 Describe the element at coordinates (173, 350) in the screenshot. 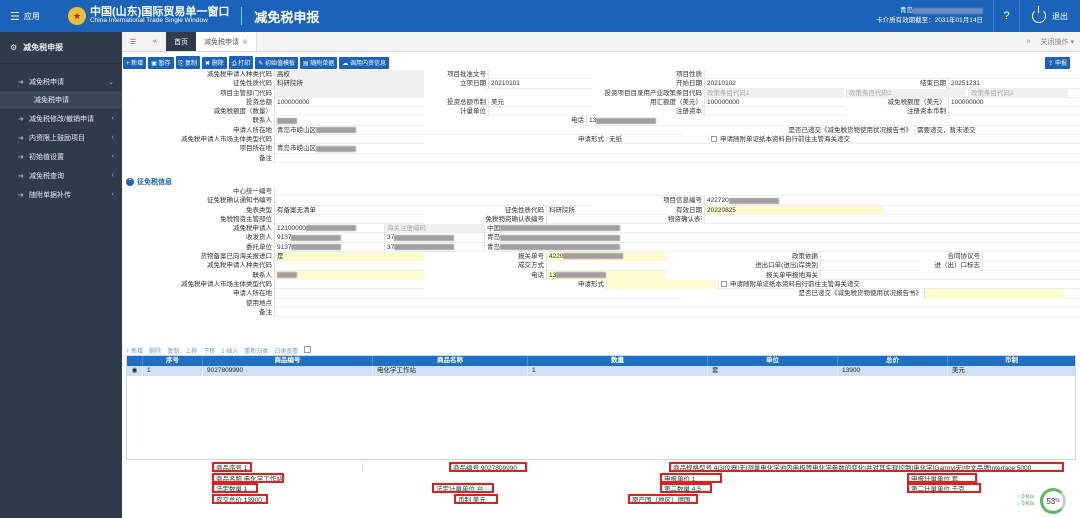

I see `grid-copy-button: 复制` at that location.